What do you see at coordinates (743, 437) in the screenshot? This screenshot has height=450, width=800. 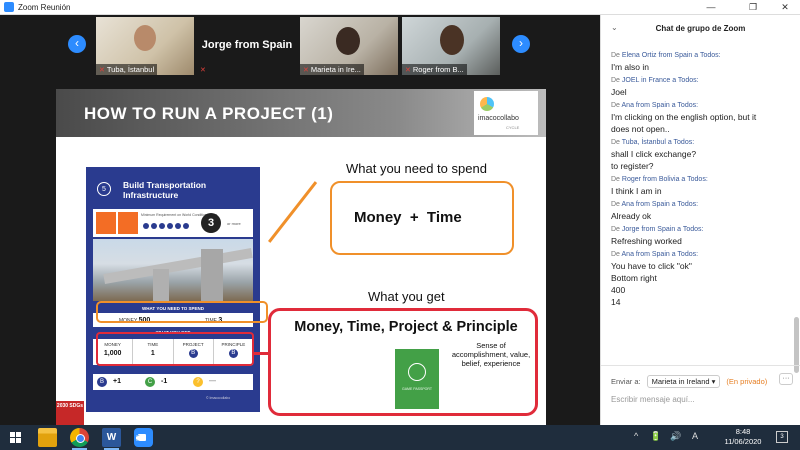 I see `taskbar-clock: 8:48 11/06/2020` at bounding box center [743, 437].